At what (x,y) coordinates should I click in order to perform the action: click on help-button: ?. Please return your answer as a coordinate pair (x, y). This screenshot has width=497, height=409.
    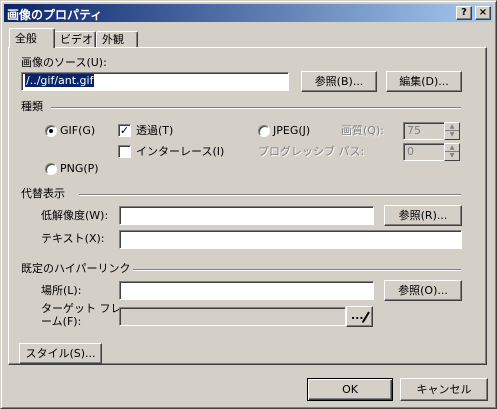
    Looking at the image, I should click on (464, 13).